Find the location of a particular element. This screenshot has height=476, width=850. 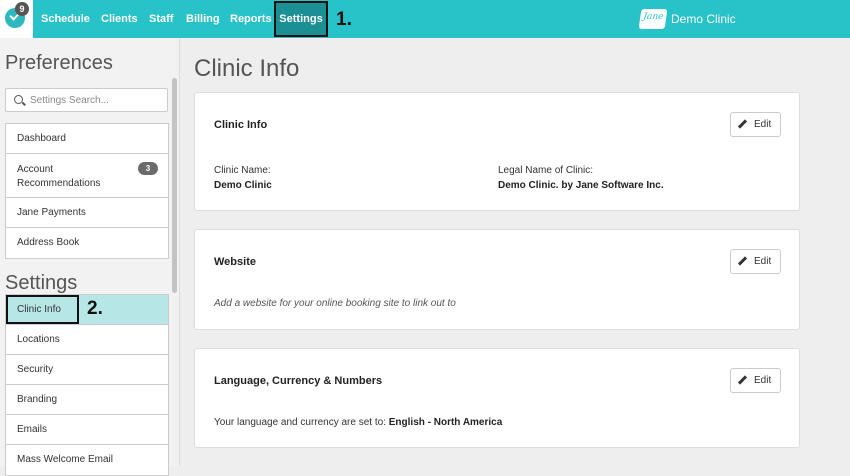

clinic-name-label: Clinic Name: is located at coordinates (242, 170).